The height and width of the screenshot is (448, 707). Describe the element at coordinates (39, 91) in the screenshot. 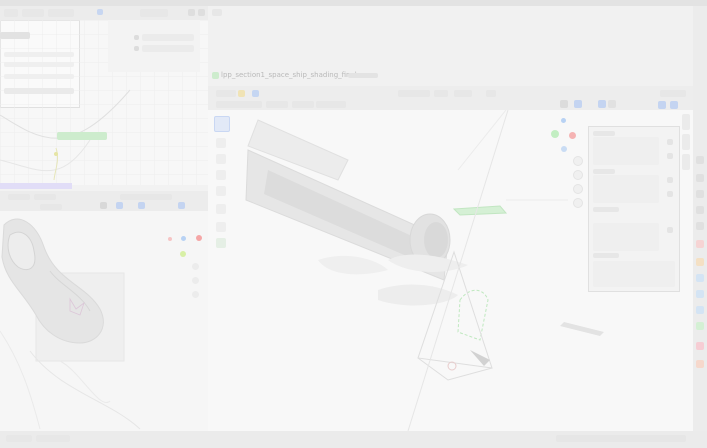

I see `node-value` at that location.